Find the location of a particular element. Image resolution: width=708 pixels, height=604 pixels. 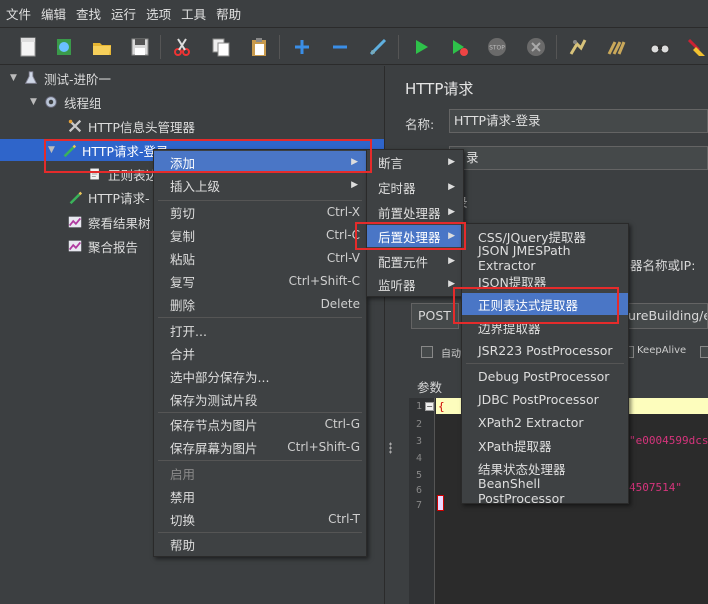

menu-item-delete: 删除 Delete is located at coordinates (260, 304).